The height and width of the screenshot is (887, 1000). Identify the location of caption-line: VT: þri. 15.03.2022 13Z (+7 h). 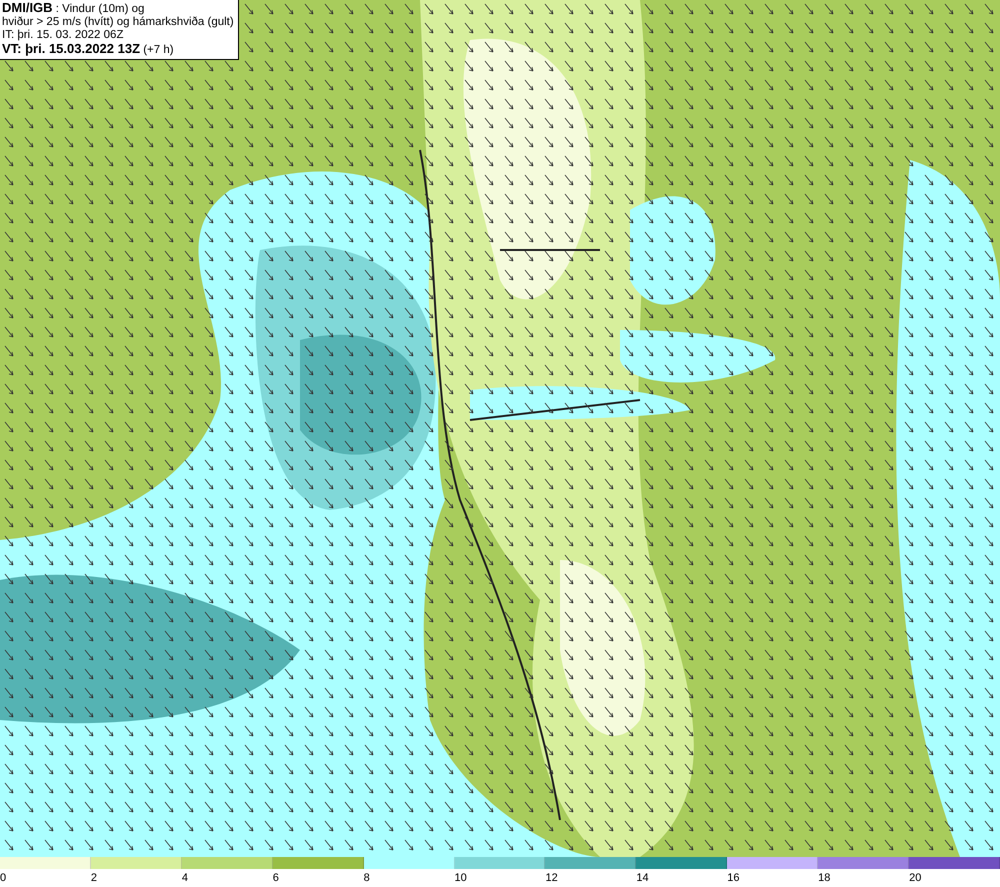
(88, 49).